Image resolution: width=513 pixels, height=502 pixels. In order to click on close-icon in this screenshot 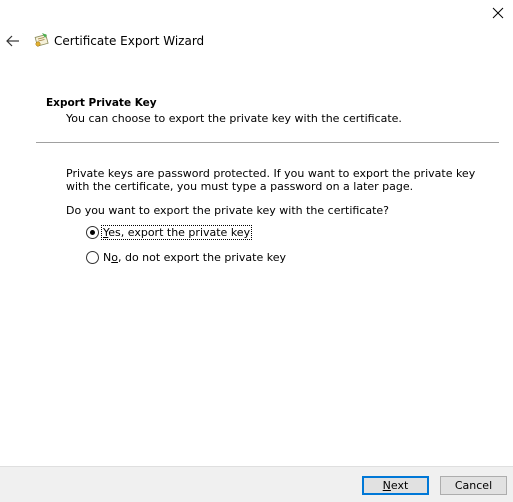, I will do `click(498, 13)`.